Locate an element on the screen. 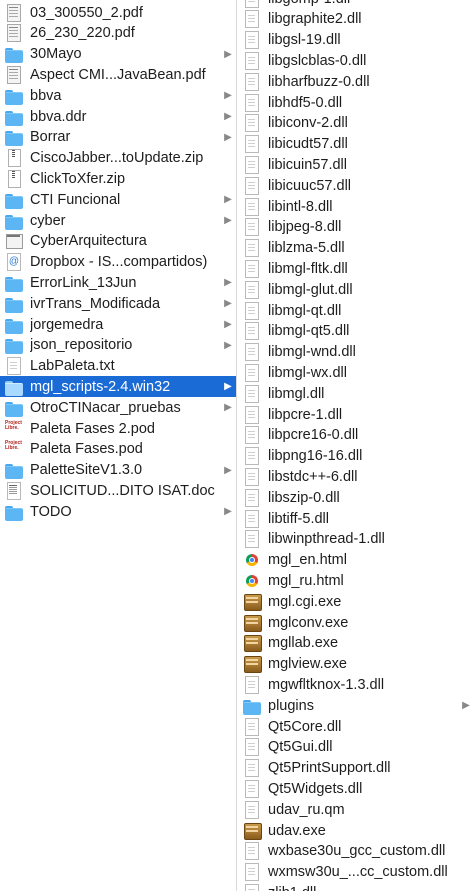 The height and width of the screenshot is (891, 474). file-item: ClickToXfer.zip is located at coordinates (118, 178).